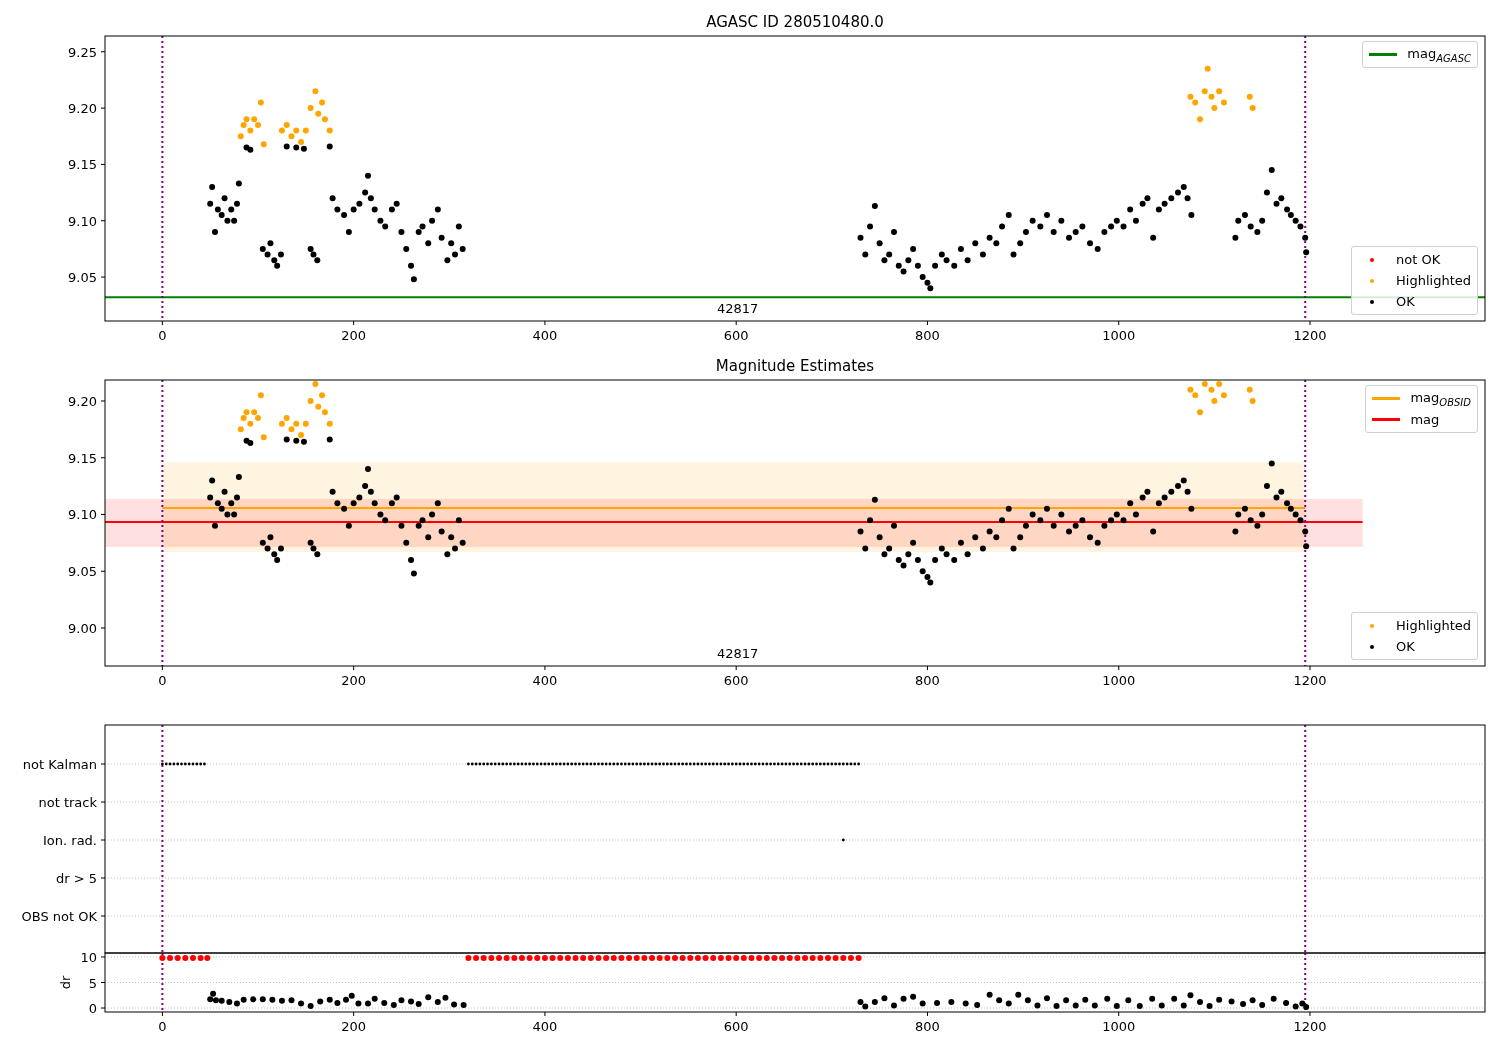 This screenshot has height=1050, width=1500. Describe the element at coordinates (1425, 419) in the screenshot. I see `legend-label: mag` at that location.